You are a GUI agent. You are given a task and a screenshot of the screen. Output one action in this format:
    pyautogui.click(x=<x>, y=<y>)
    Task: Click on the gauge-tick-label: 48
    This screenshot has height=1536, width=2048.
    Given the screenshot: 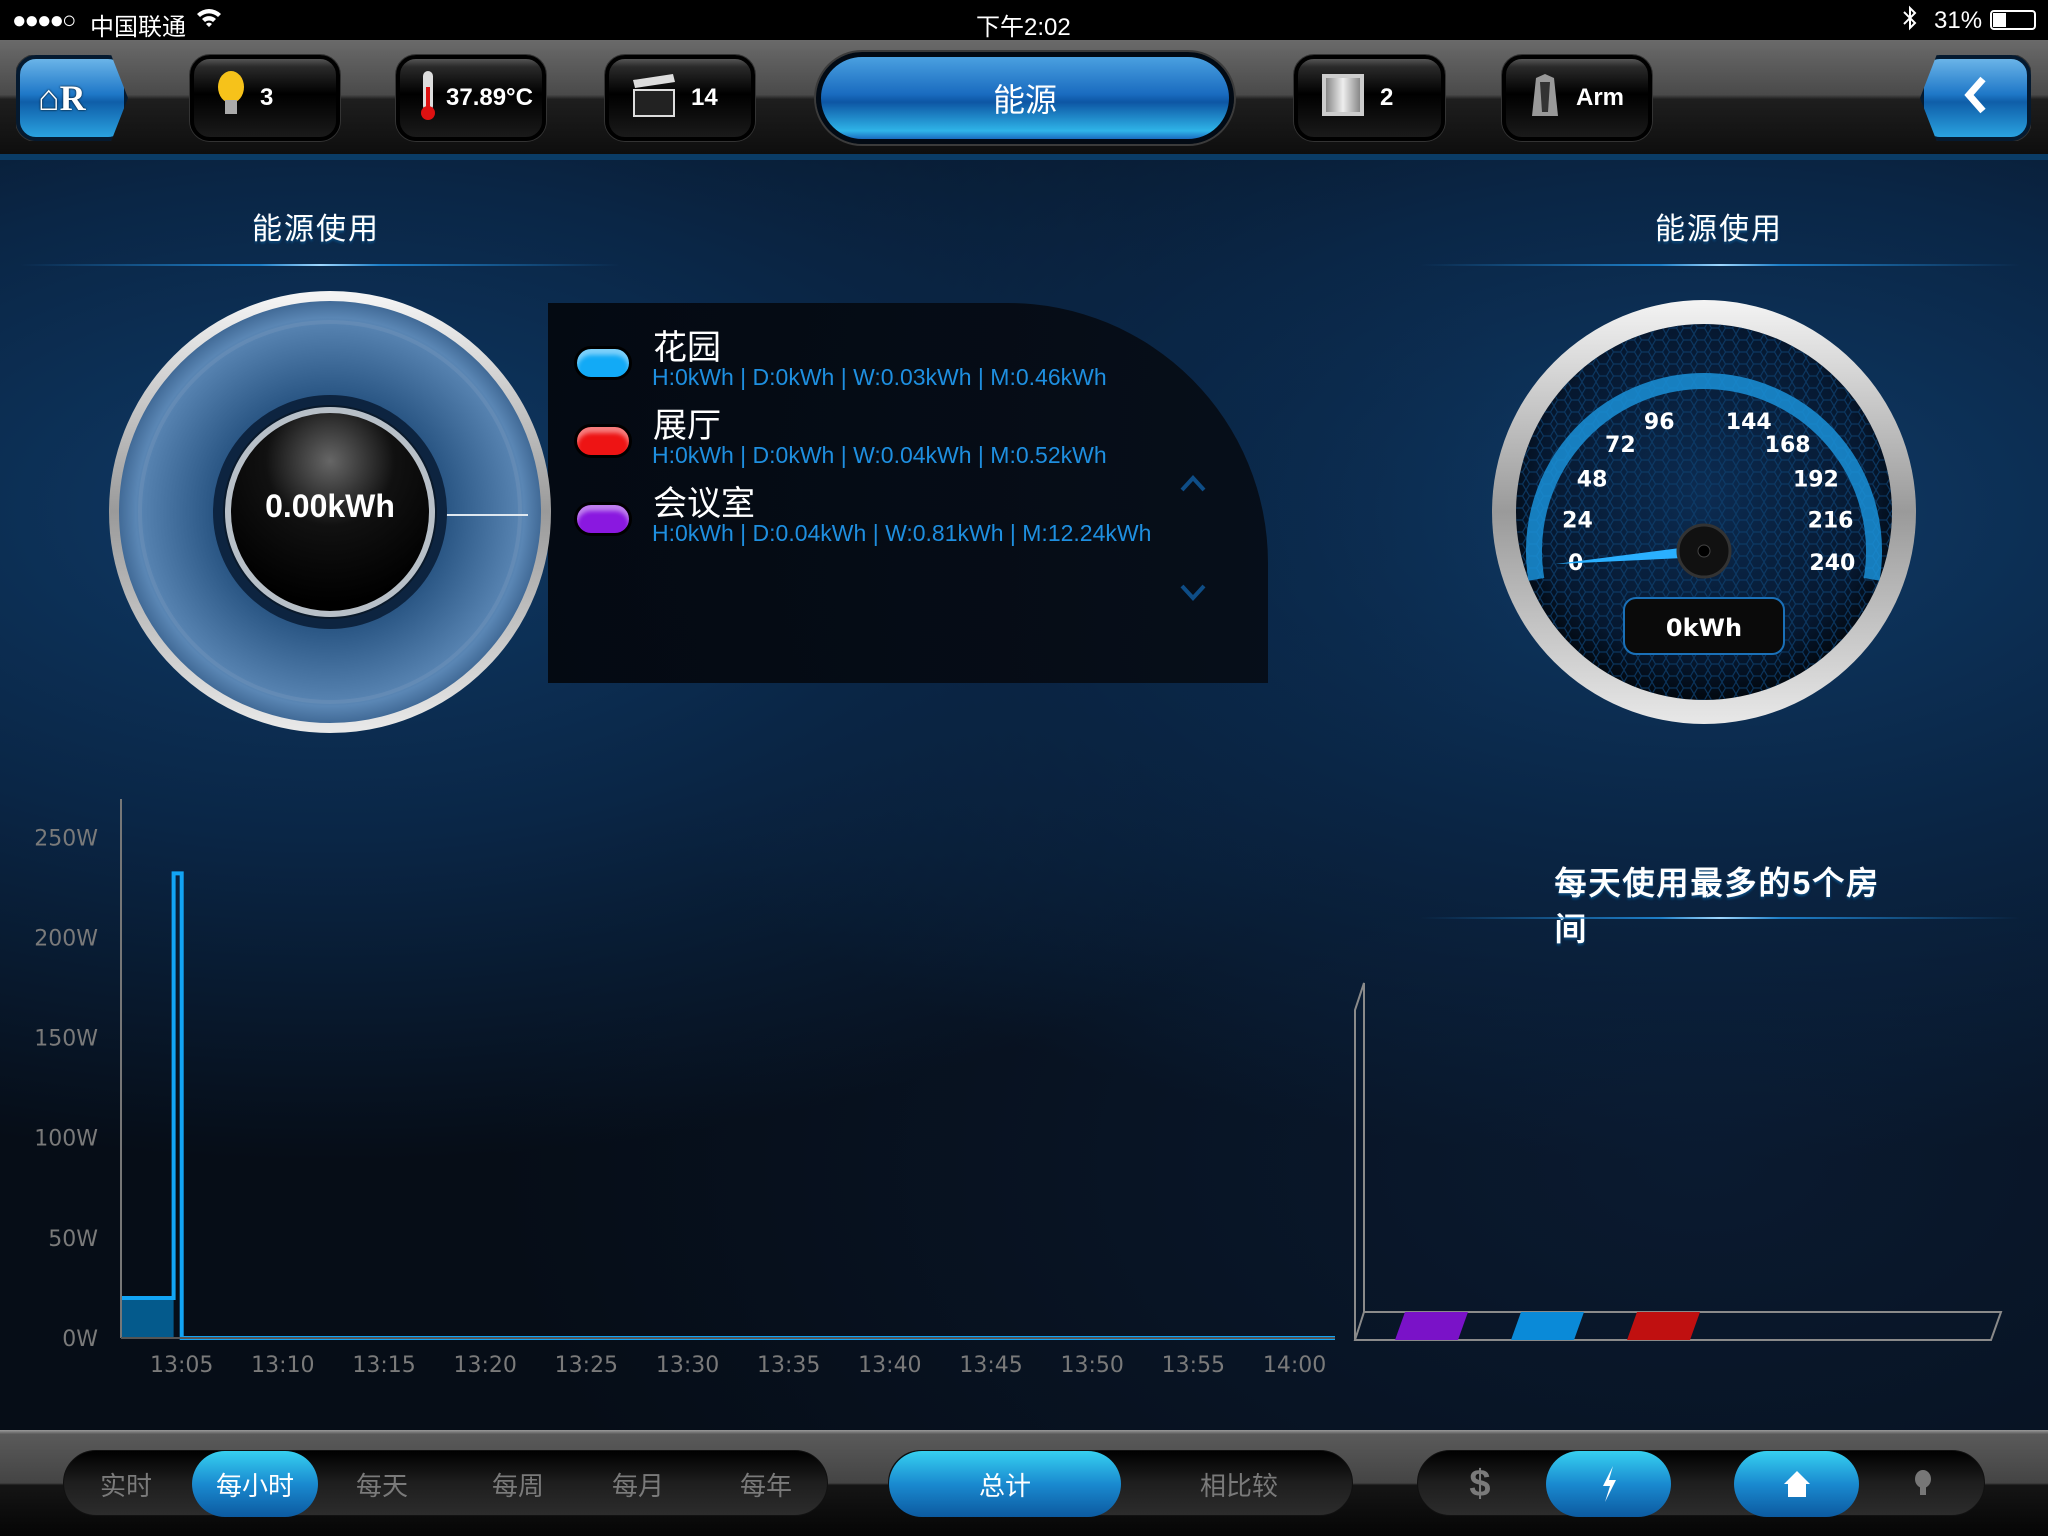 What is the action you would take?
    pyautogui.click(x=1592, y=479)
    